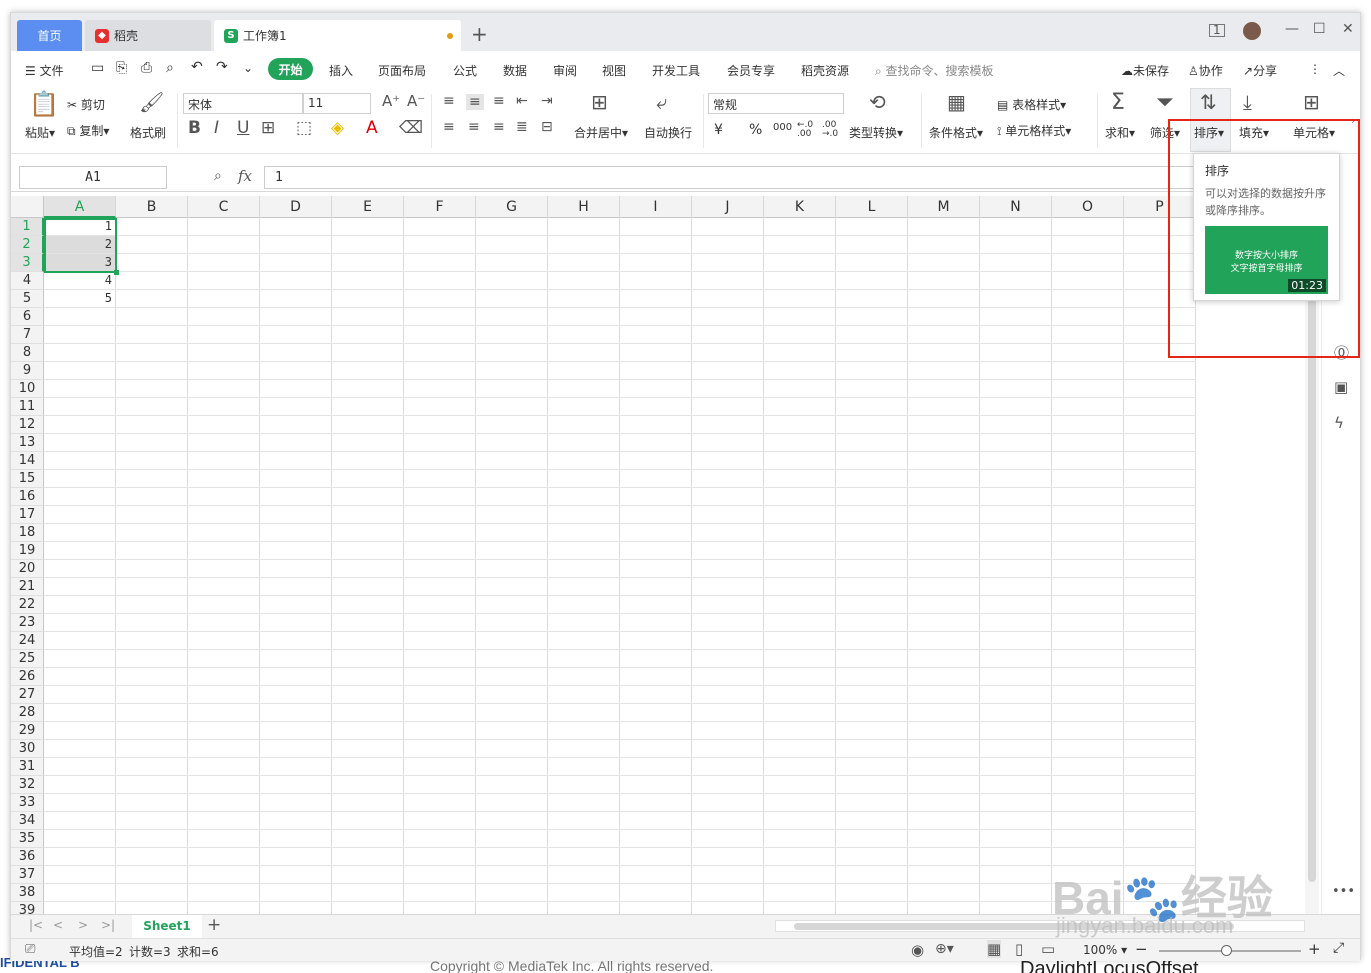 Image resolution: width=1371 pixels, height=973 pixels. What do you see at coordinates (1019, 949) in the screenshot?
I see `page-layout-view-icon: ▯` at bounding box center [1019, 949].